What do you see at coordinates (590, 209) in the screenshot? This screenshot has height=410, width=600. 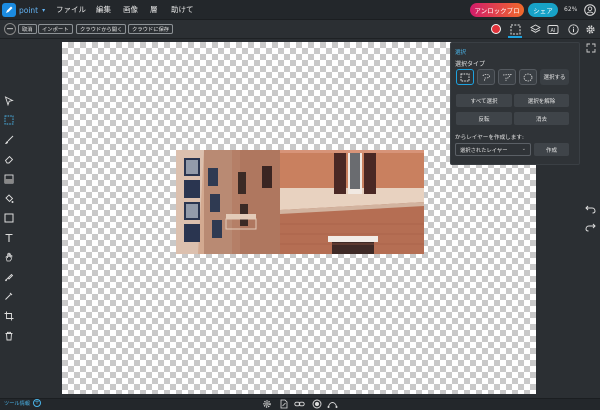 I see `undo-icon` at bounding box center [590, 209].